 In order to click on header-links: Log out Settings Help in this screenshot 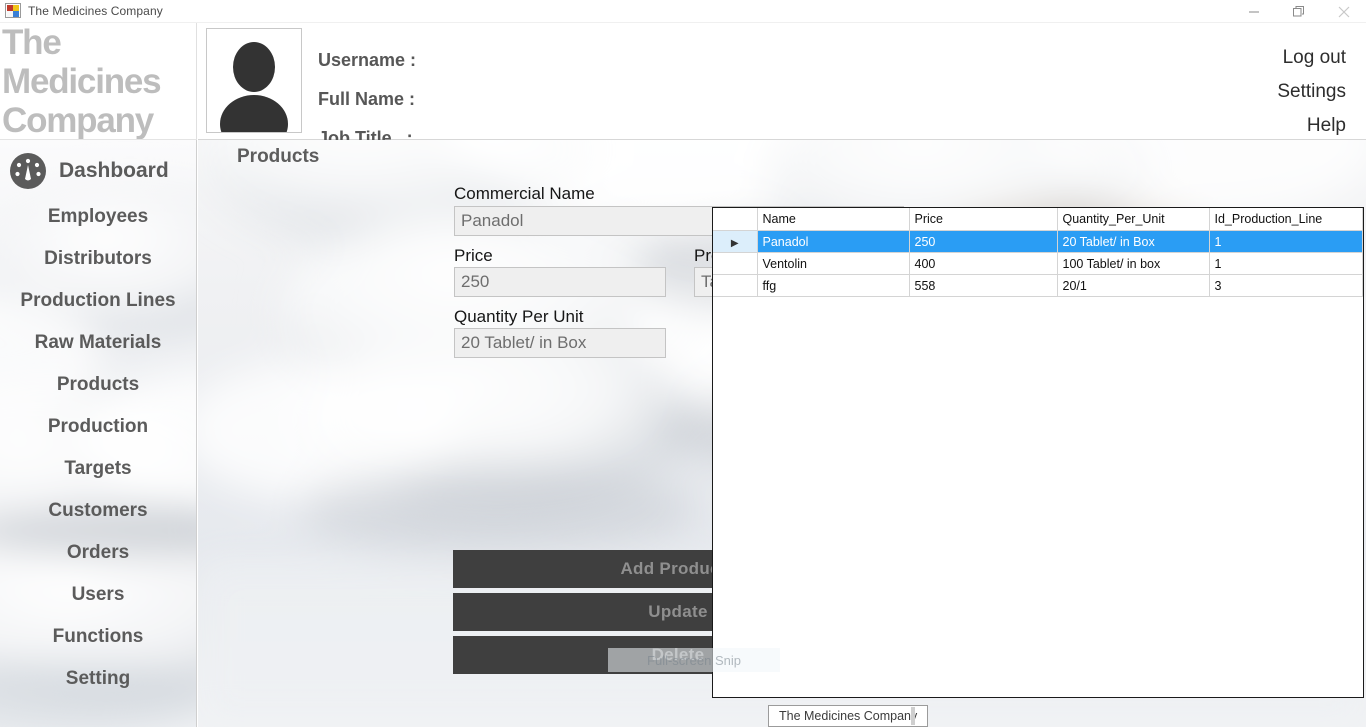, I will do `click(1311, 92)`.